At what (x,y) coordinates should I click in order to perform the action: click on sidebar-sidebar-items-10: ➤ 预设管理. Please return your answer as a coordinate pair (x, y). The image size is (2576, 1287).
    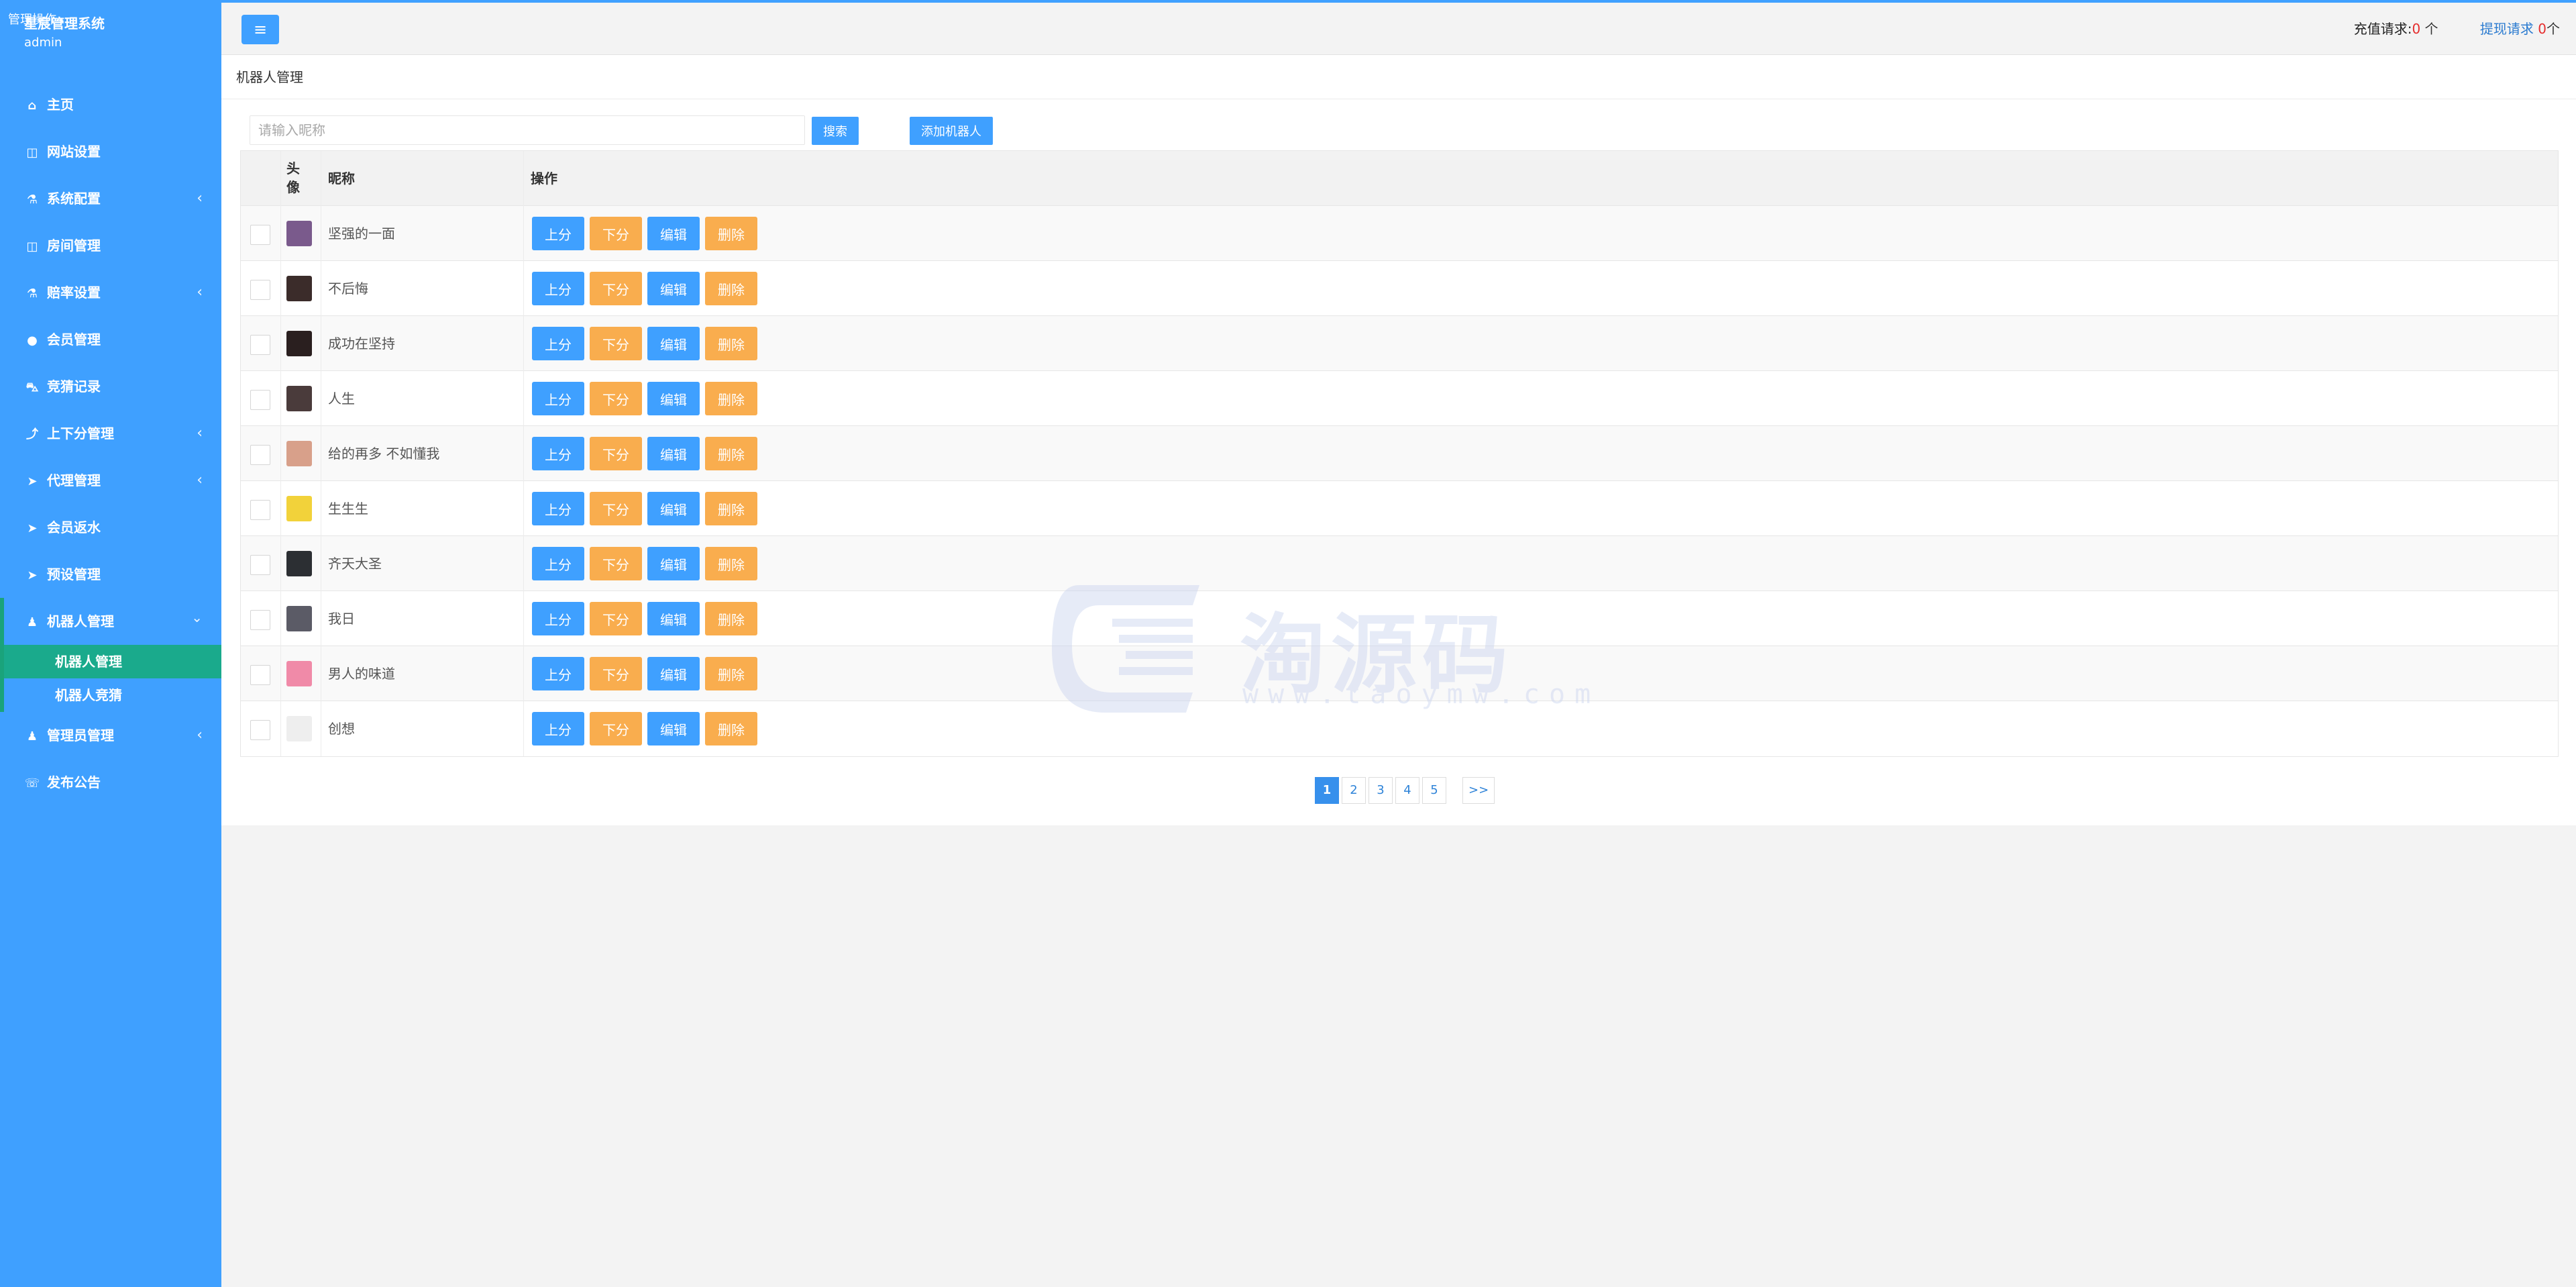
    Looking at the image, I should click on (110, 574).